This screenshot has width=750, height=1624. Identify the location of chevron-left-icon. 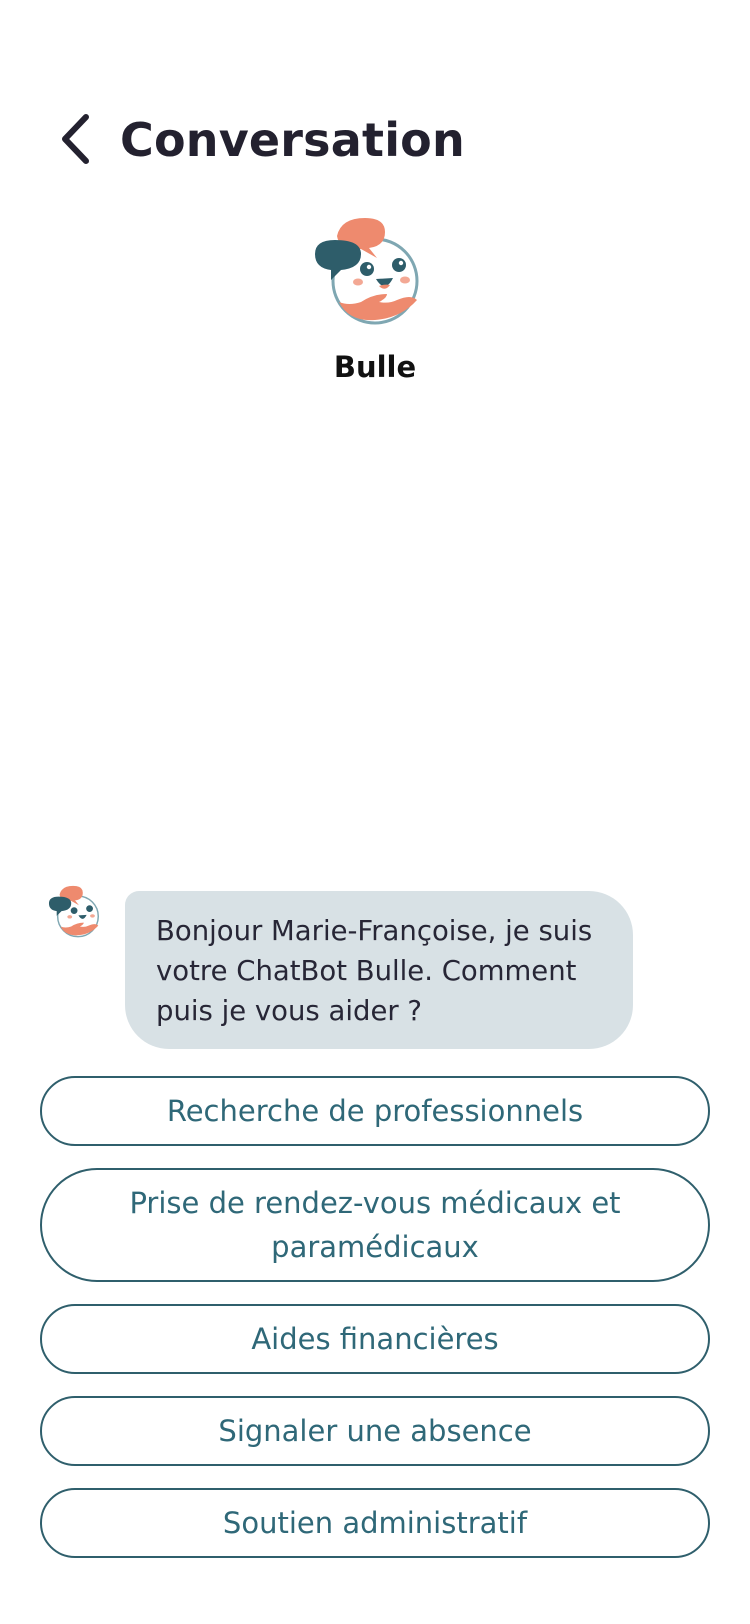
(75, 139).